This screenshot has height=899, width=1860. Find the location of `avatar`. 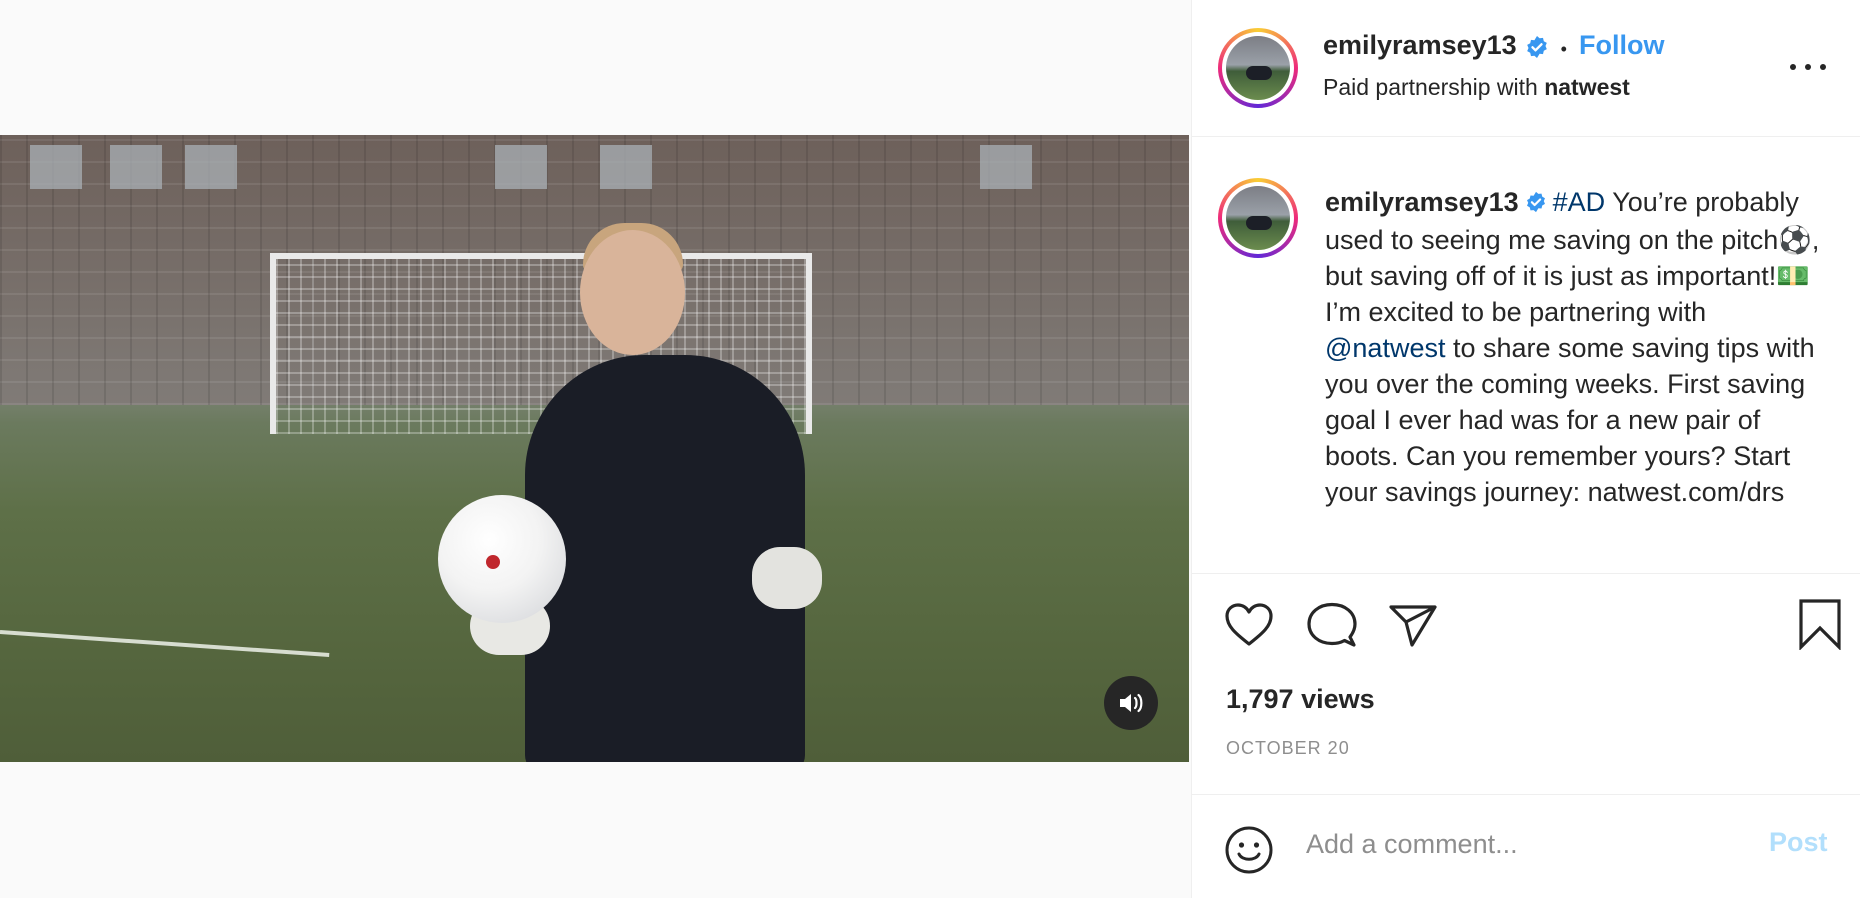

avatar is located at coordinates (1258, 68).